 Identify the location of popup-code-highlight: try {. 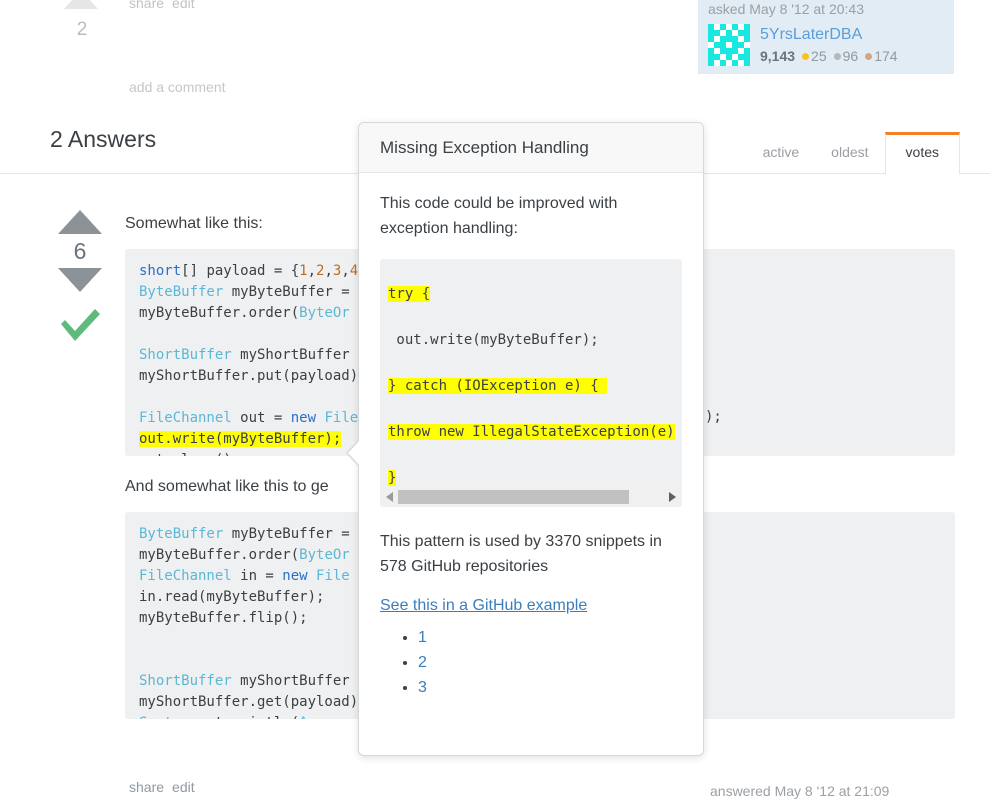
(409, 294).